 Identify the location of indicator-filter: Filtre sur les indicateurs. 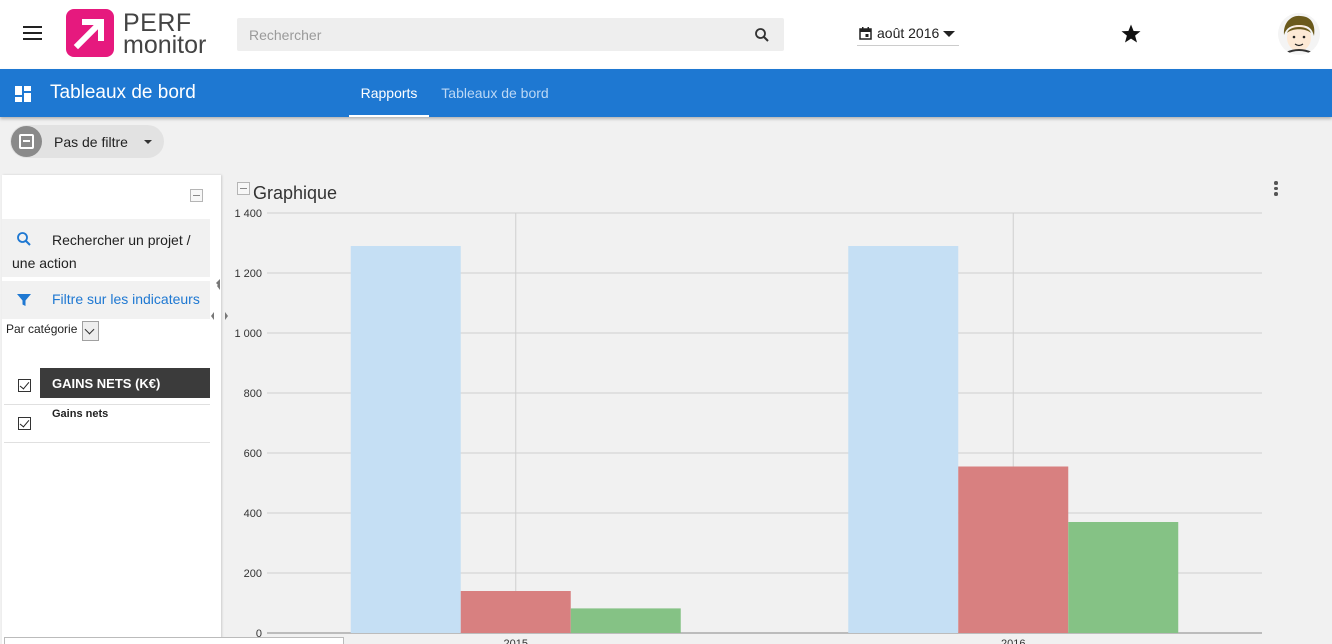
(106, 300).